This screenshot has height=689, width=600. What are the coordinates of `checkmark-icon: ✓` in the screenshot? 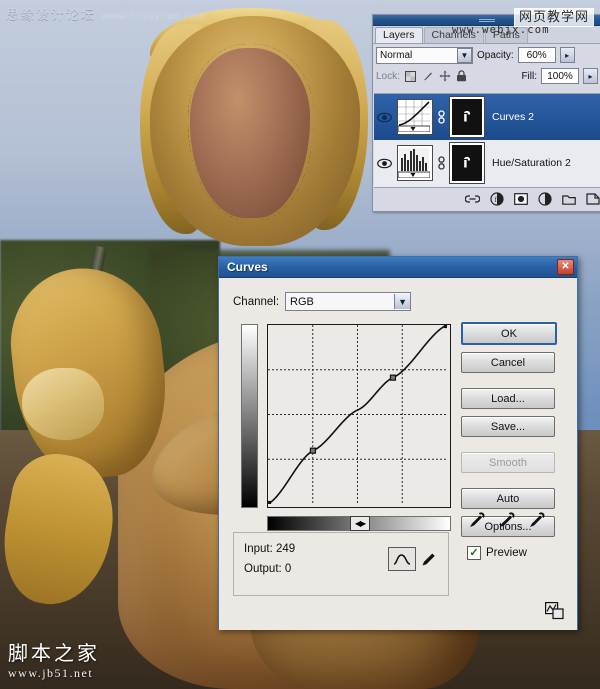 It's located at (474, 552).